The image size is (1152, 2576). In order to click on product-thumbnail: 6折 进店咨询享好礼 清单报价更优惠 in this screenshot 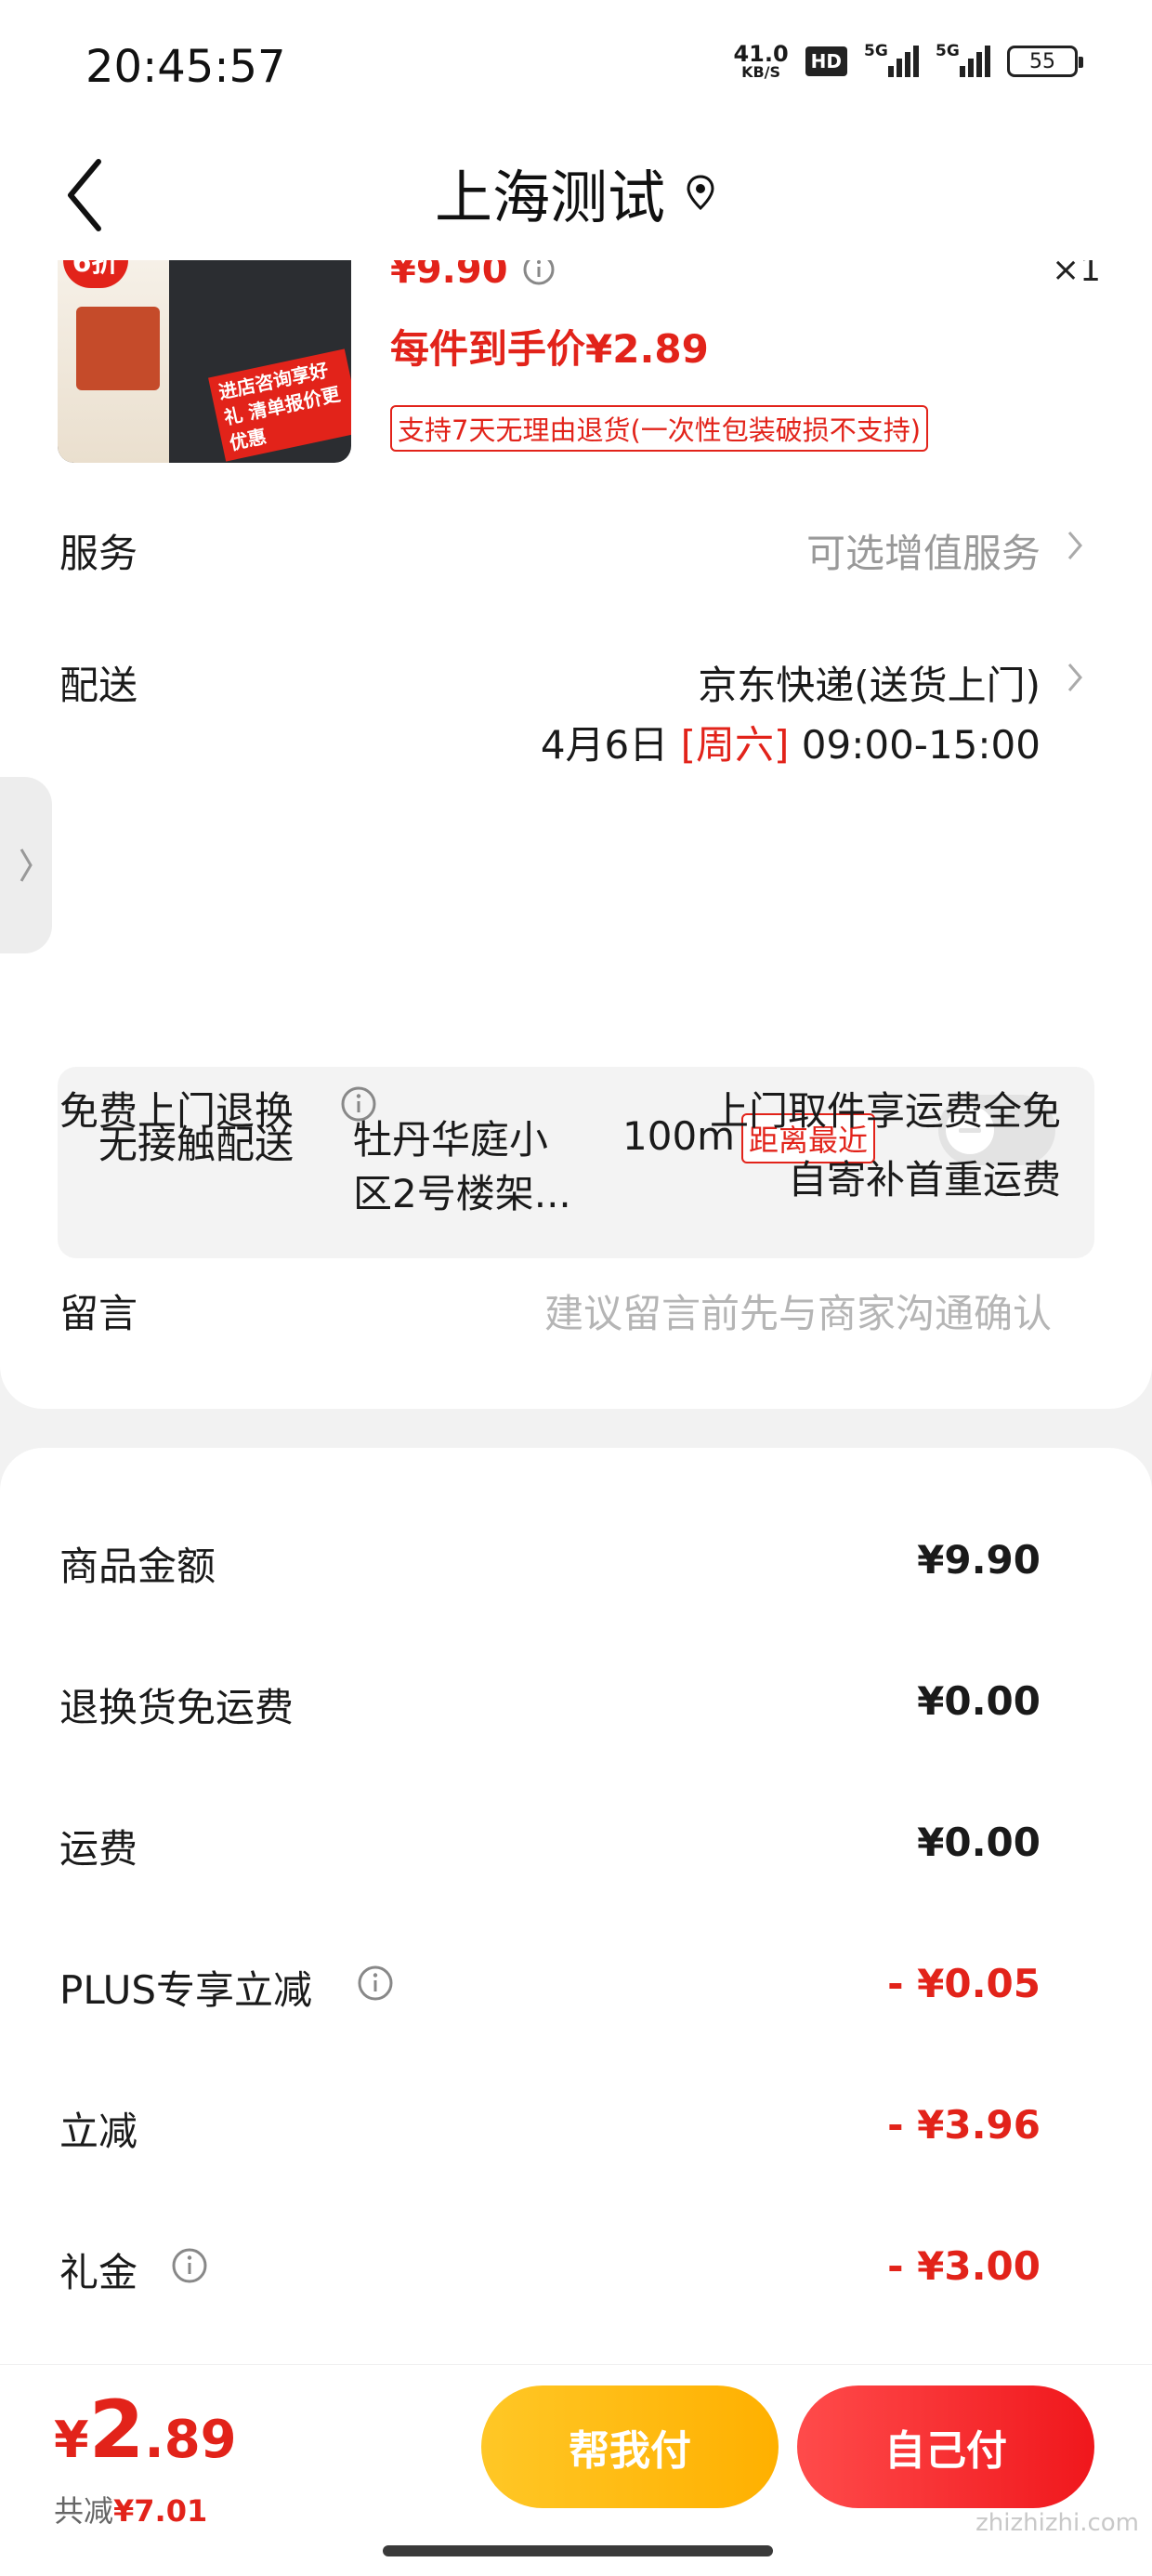, I will do `click(204, 361)`.